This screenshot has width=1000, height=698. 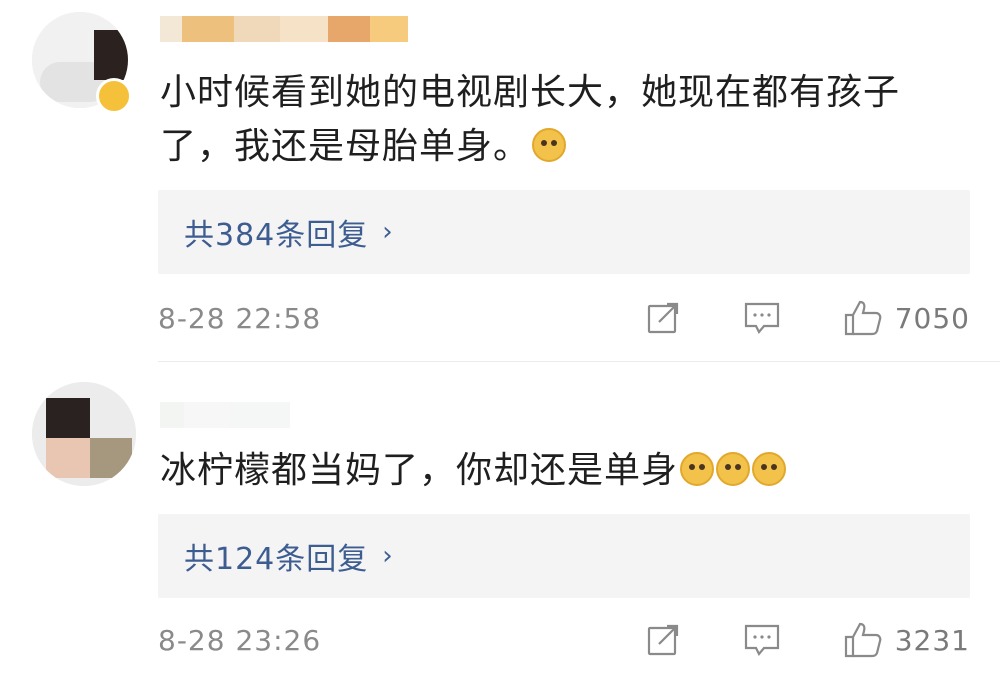 What do you see at coordinates (276, 235) in the screenshot?
I see `replies-count-label: 共384条回复` at bounding box center [276, 235].